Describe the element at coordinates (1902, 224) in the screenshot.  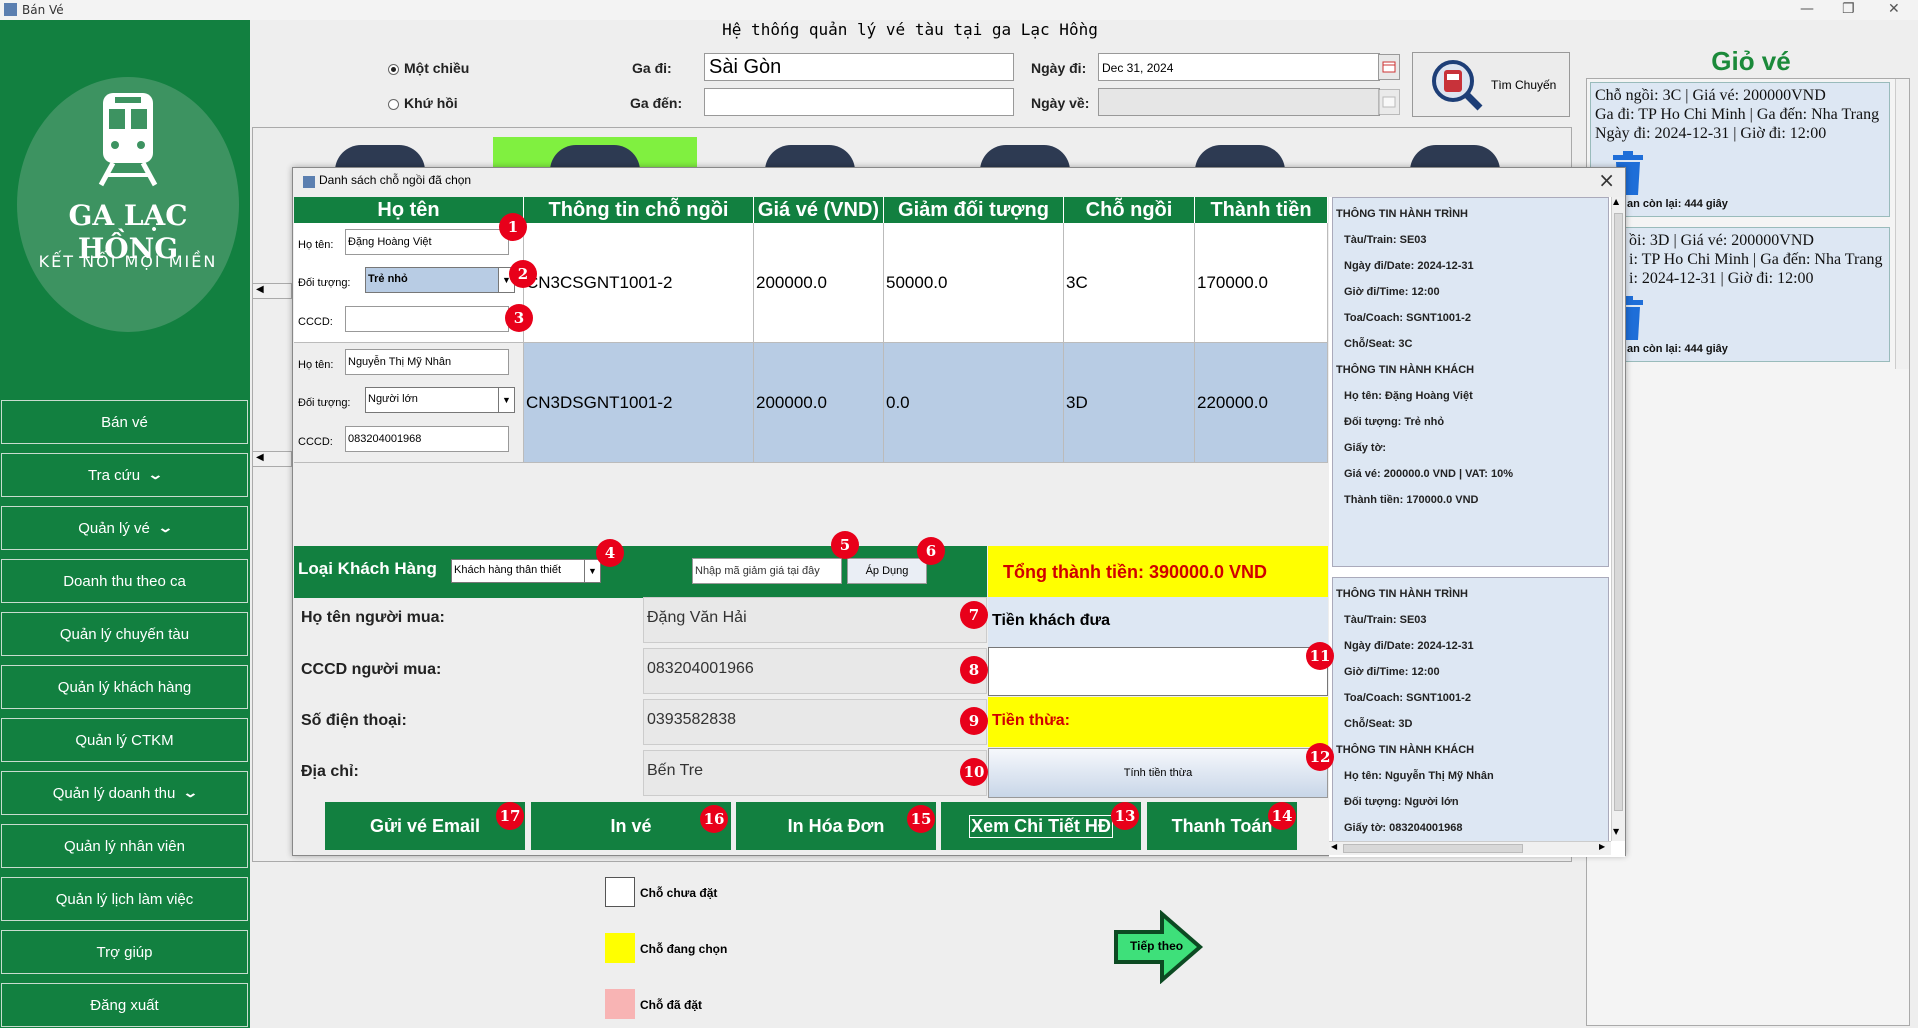
I see `cart-scrollbar` at that location.